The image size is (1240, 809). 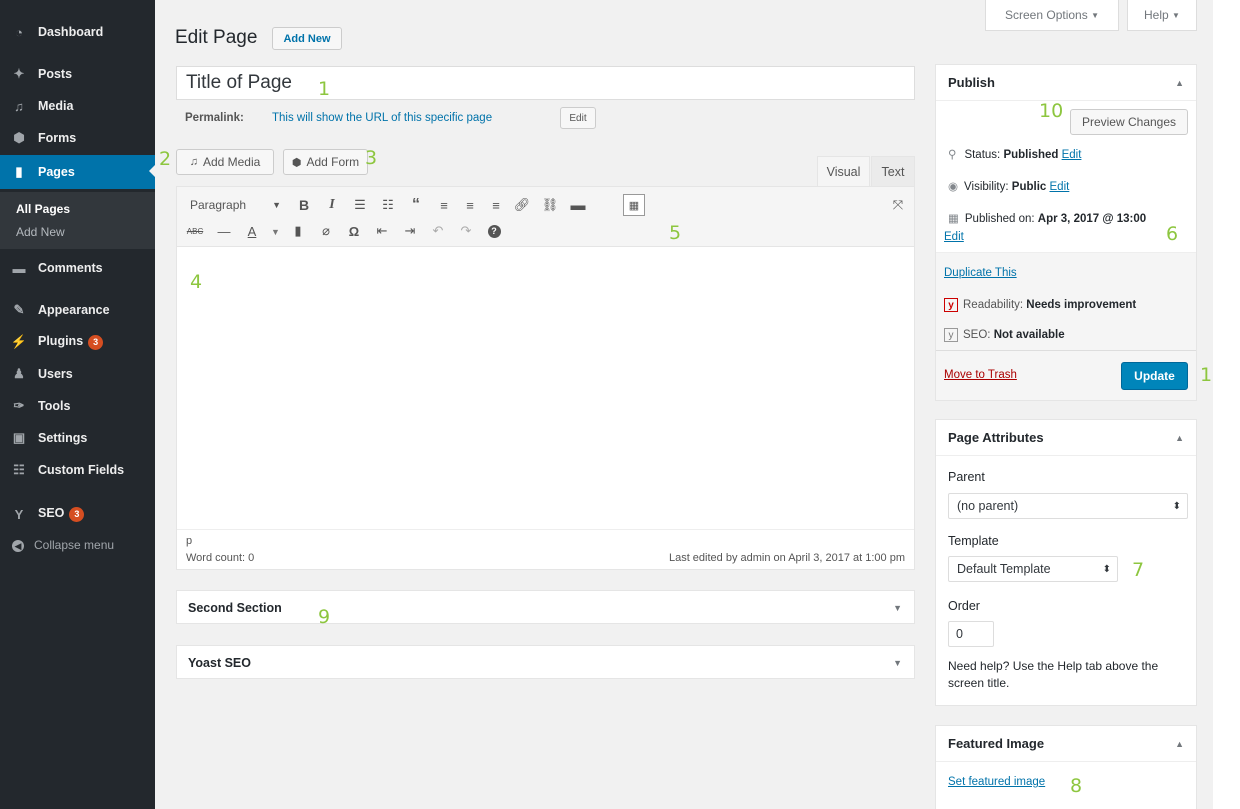 What do you see at coordinates (550, 205) in the screenshot?
I see `unlink-icon: ⛓︎` at bounding box center [550, 205].